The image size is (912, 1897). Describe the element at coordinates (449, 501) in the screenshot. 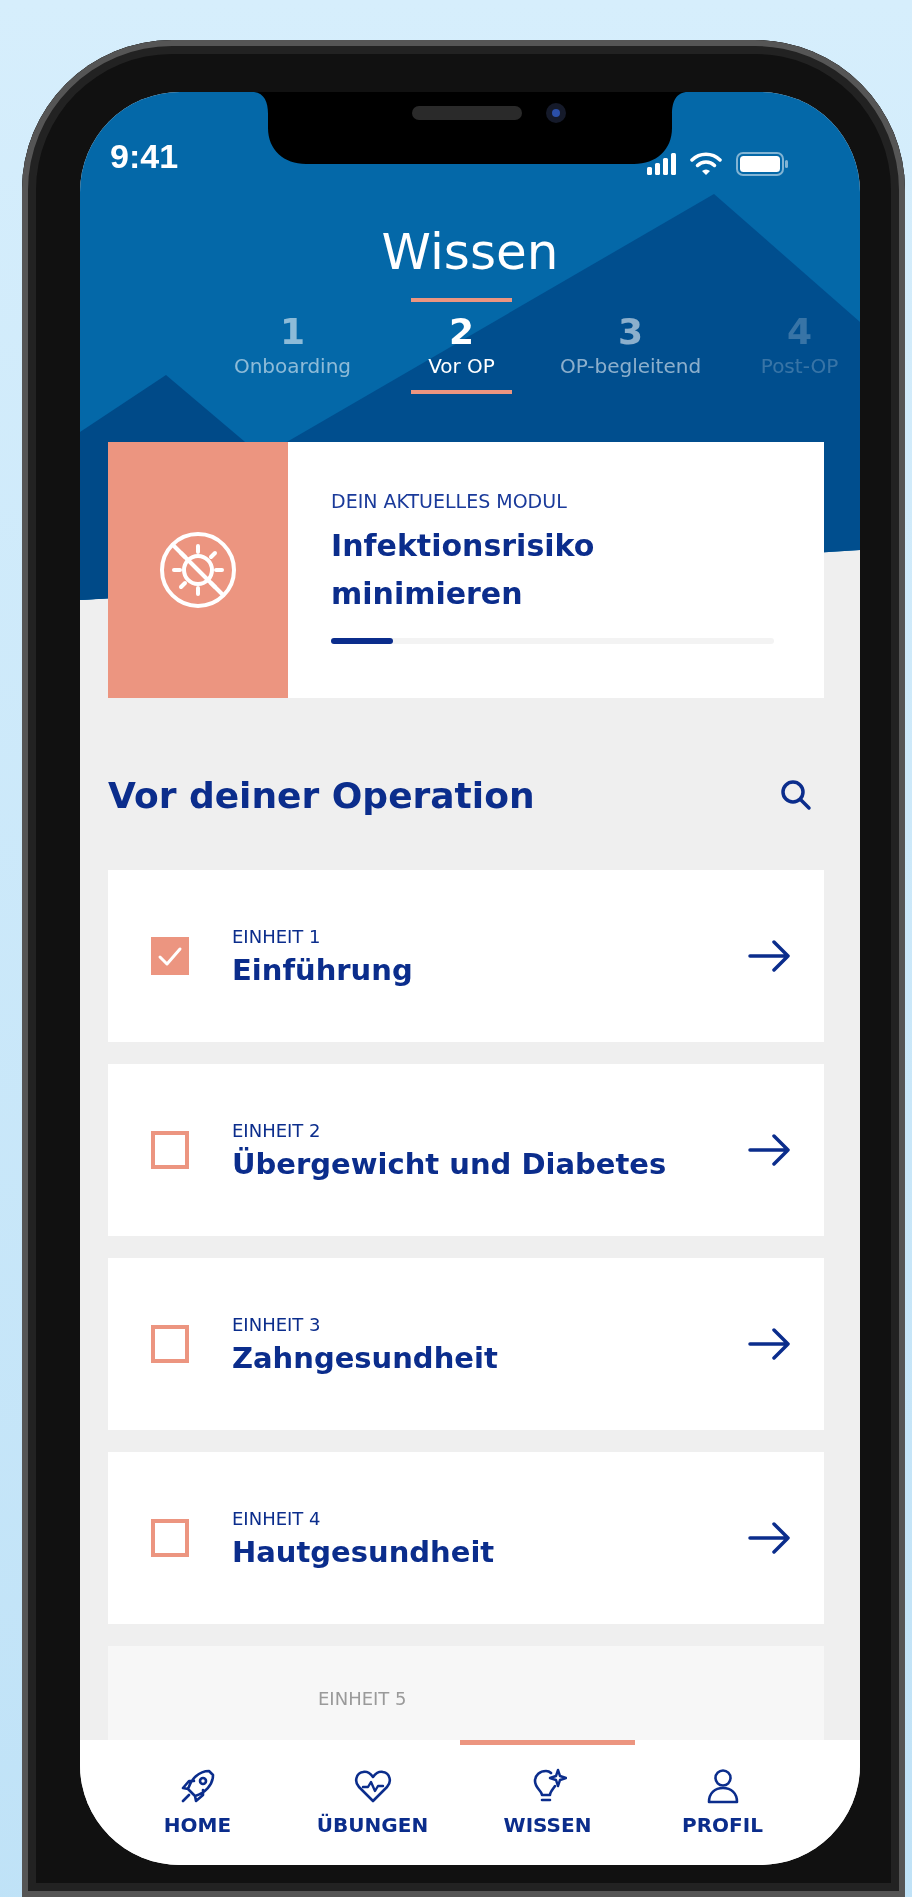

I see `module-eyebrow: DEIN AKTUELLES MODUL` at that location.